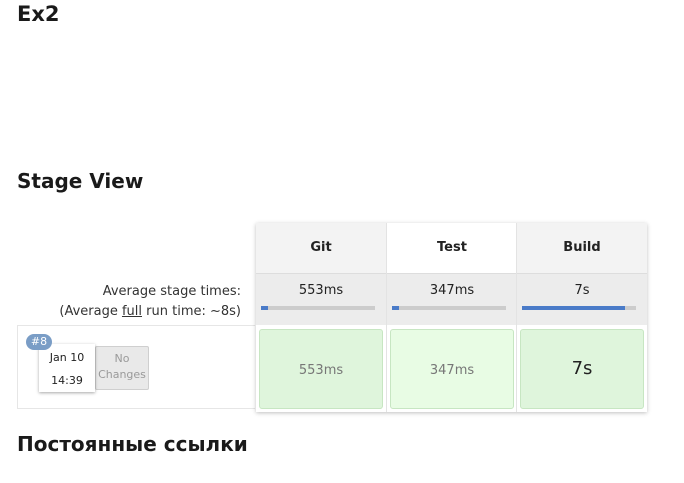 This screenshot has height=483, width=684. I want to click on stage-cell-time-test: 347ms, so click(452, 370).